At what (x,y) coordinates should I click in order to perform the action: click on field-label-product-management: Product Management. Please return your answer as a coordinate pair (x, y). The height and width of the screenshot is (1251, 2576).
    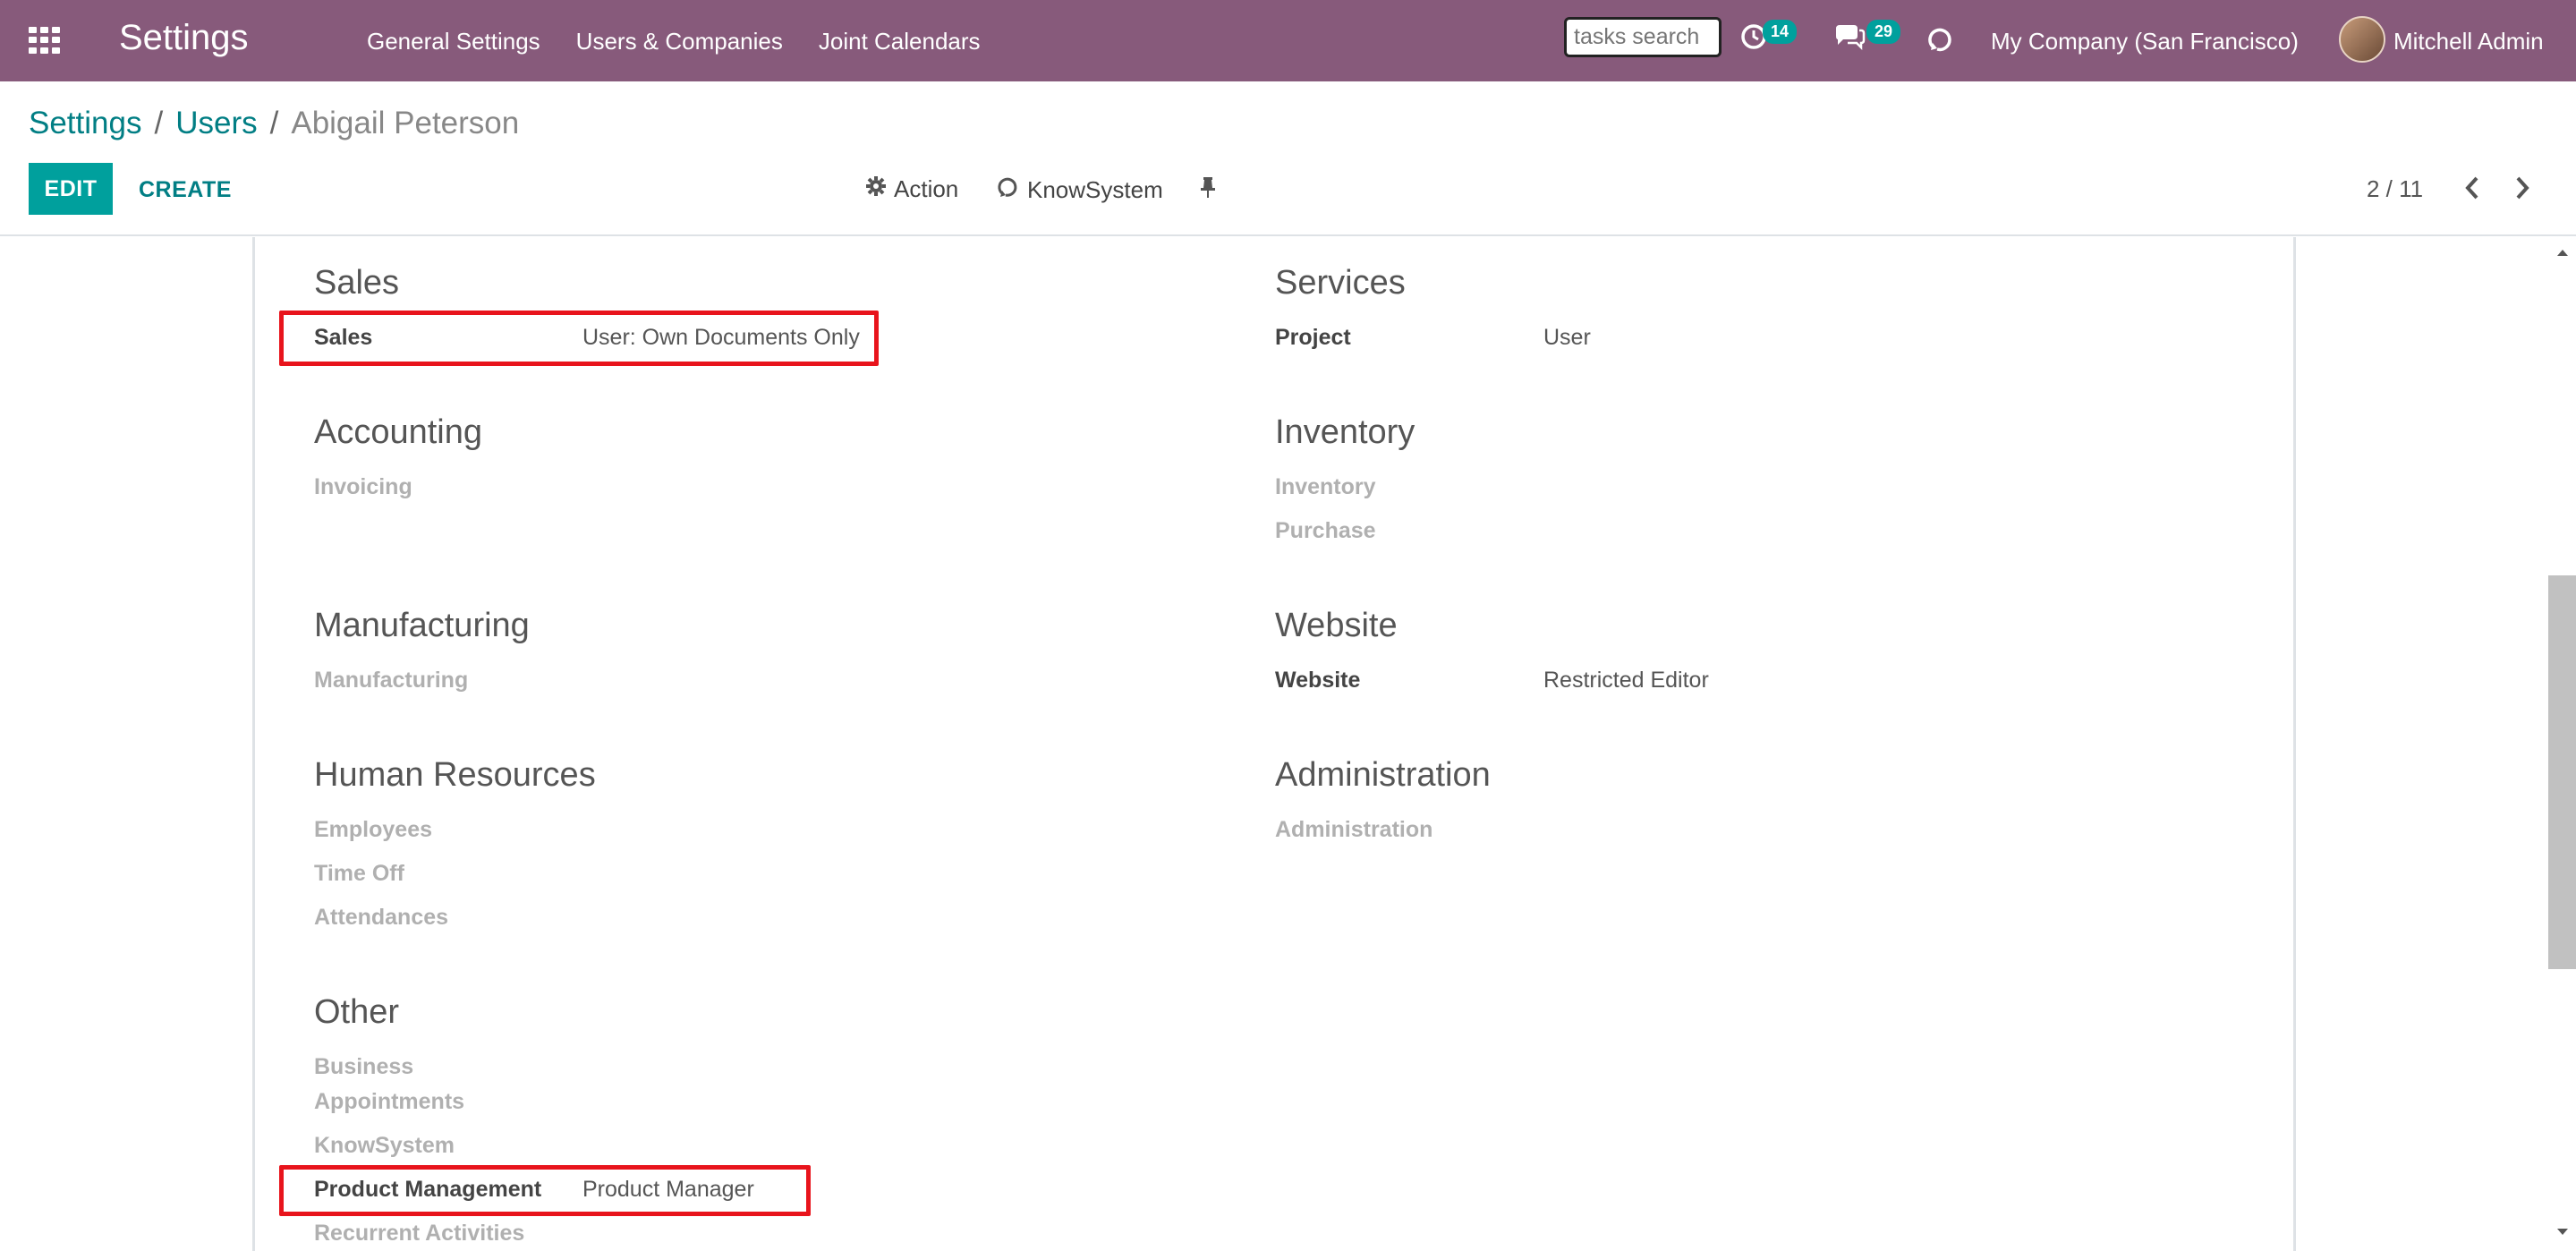
    Looking at the image, I should click on (428, 1189).